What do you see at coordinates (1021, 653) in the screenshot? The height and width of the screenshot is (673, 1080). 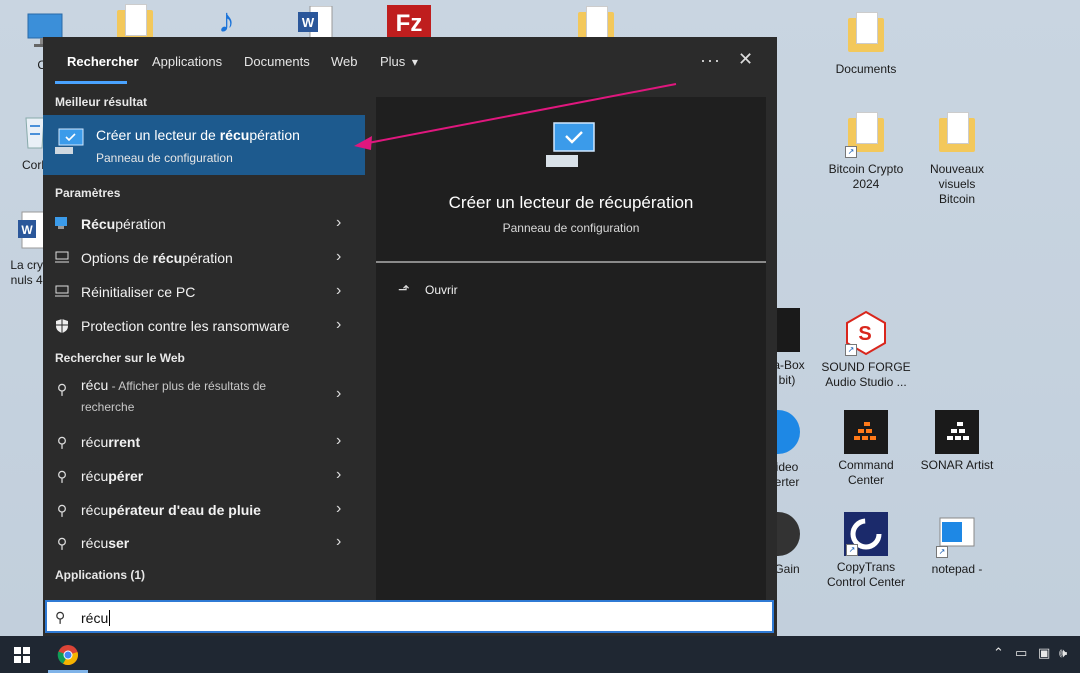 I see `battery-icon: ▭` at bounding box center [1021, 653].